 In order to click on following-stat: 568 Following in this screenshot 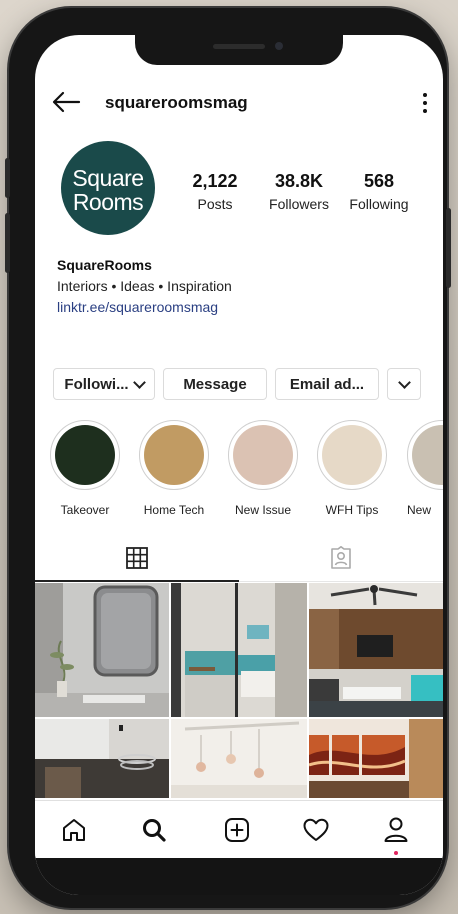, I will do `click(379, 191)`.